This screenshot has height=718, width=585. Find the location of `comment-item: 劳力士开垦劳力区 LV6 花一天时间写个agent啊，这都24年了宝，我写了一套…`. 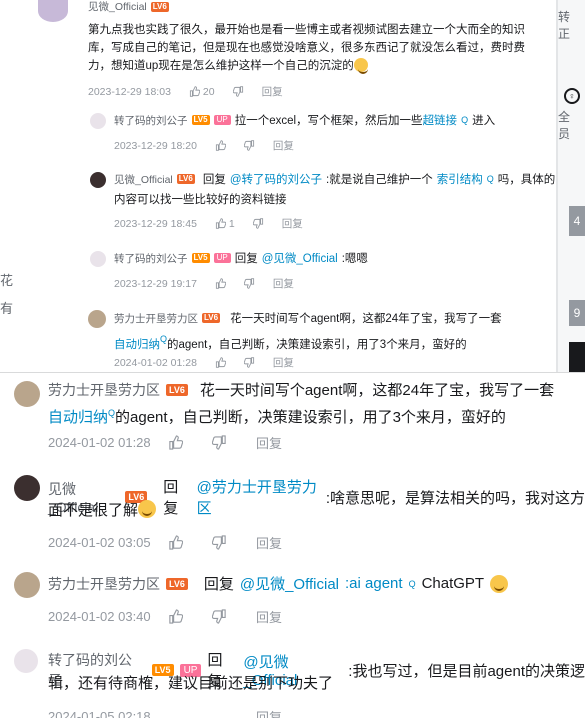

comment-item: 劳力士开垦劳力区 LV6 花一天时间写个agent啊，这都24年了宝，我写了一套… is located at coordinates (292, 418).